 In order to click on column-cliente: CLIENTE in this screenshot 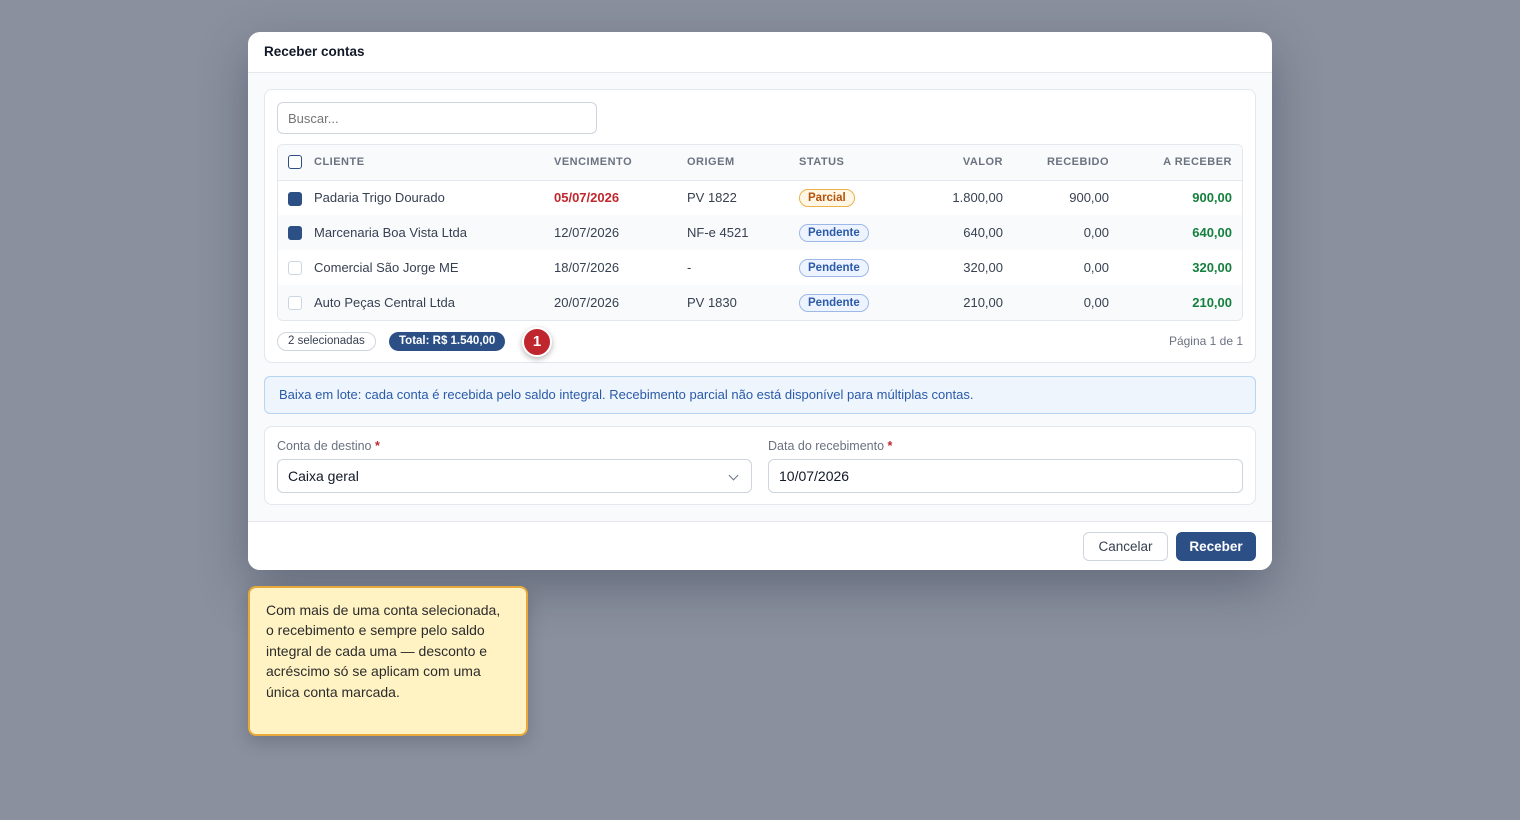, I will do `click(434, 163)`.